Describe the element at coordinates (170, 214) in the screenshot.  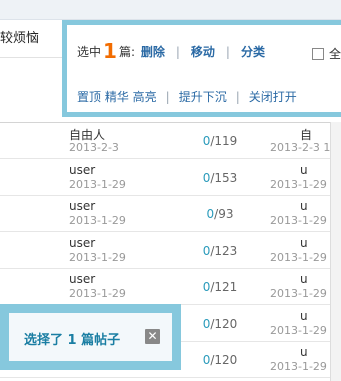
I see `table-row: user 2013-1-29 0/93 u 2013-1-29 2` at that location.